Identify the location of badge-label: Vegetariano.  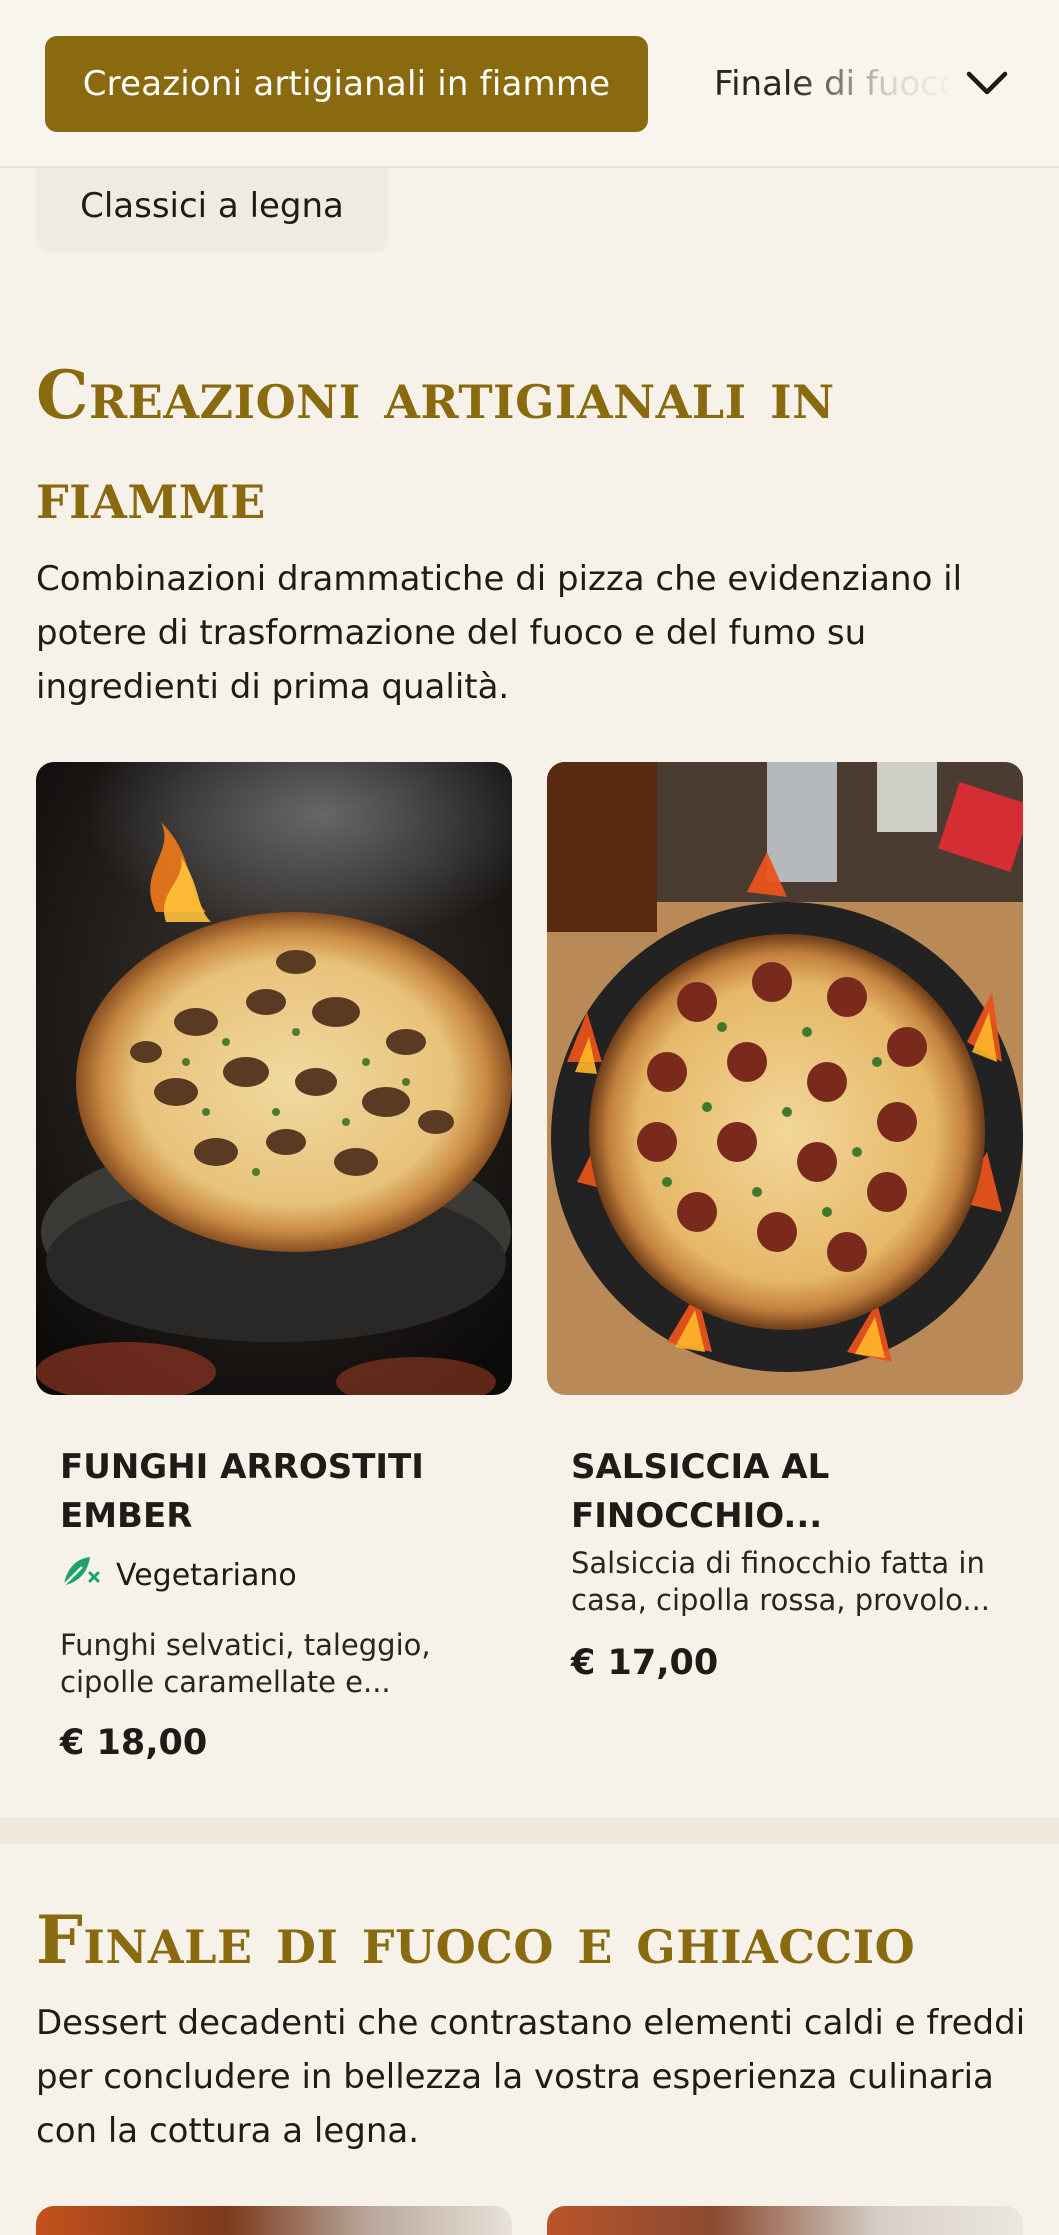
(206, 1575).